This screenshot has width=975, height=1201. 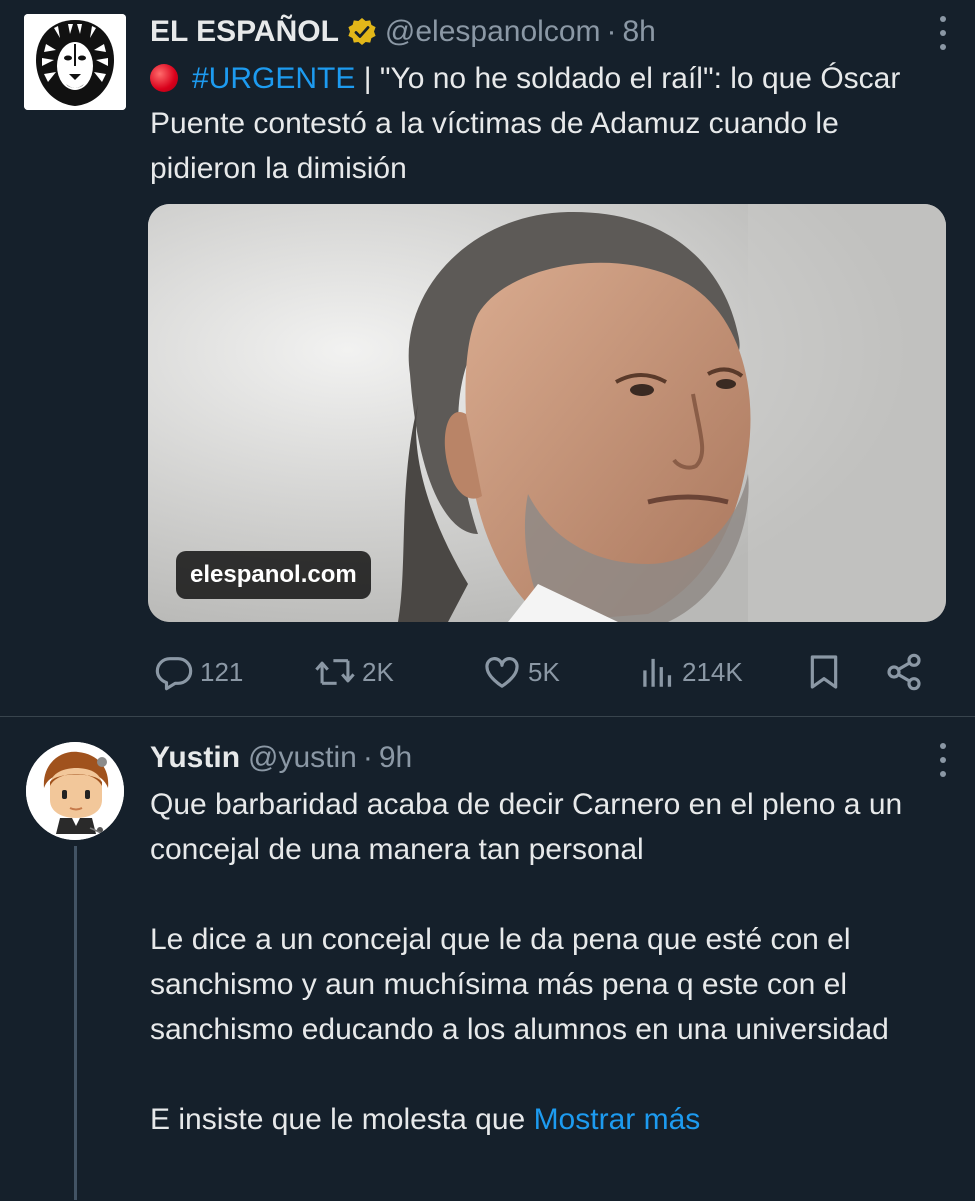 I want to click on author-handle: @elespanolcom, so click(x=493, y=32).